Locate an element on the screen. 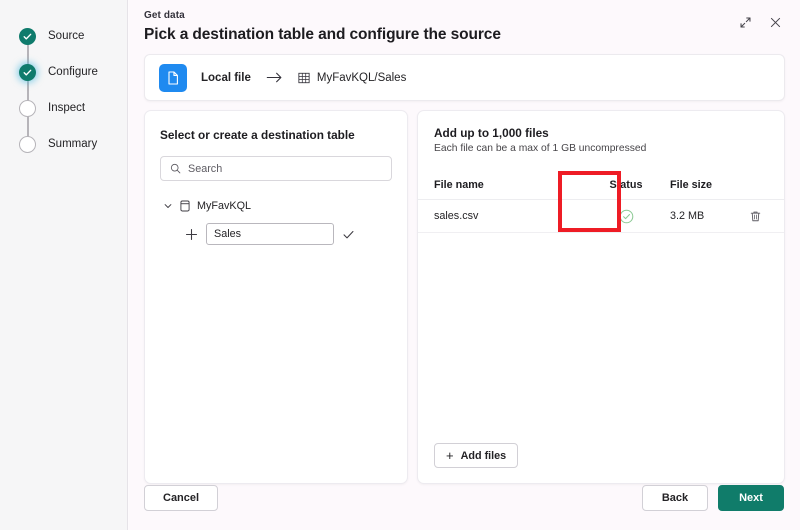 The height and width of the screenshot is (530, 800). stepper-label-source: Source is located at coordinates (66, 36).